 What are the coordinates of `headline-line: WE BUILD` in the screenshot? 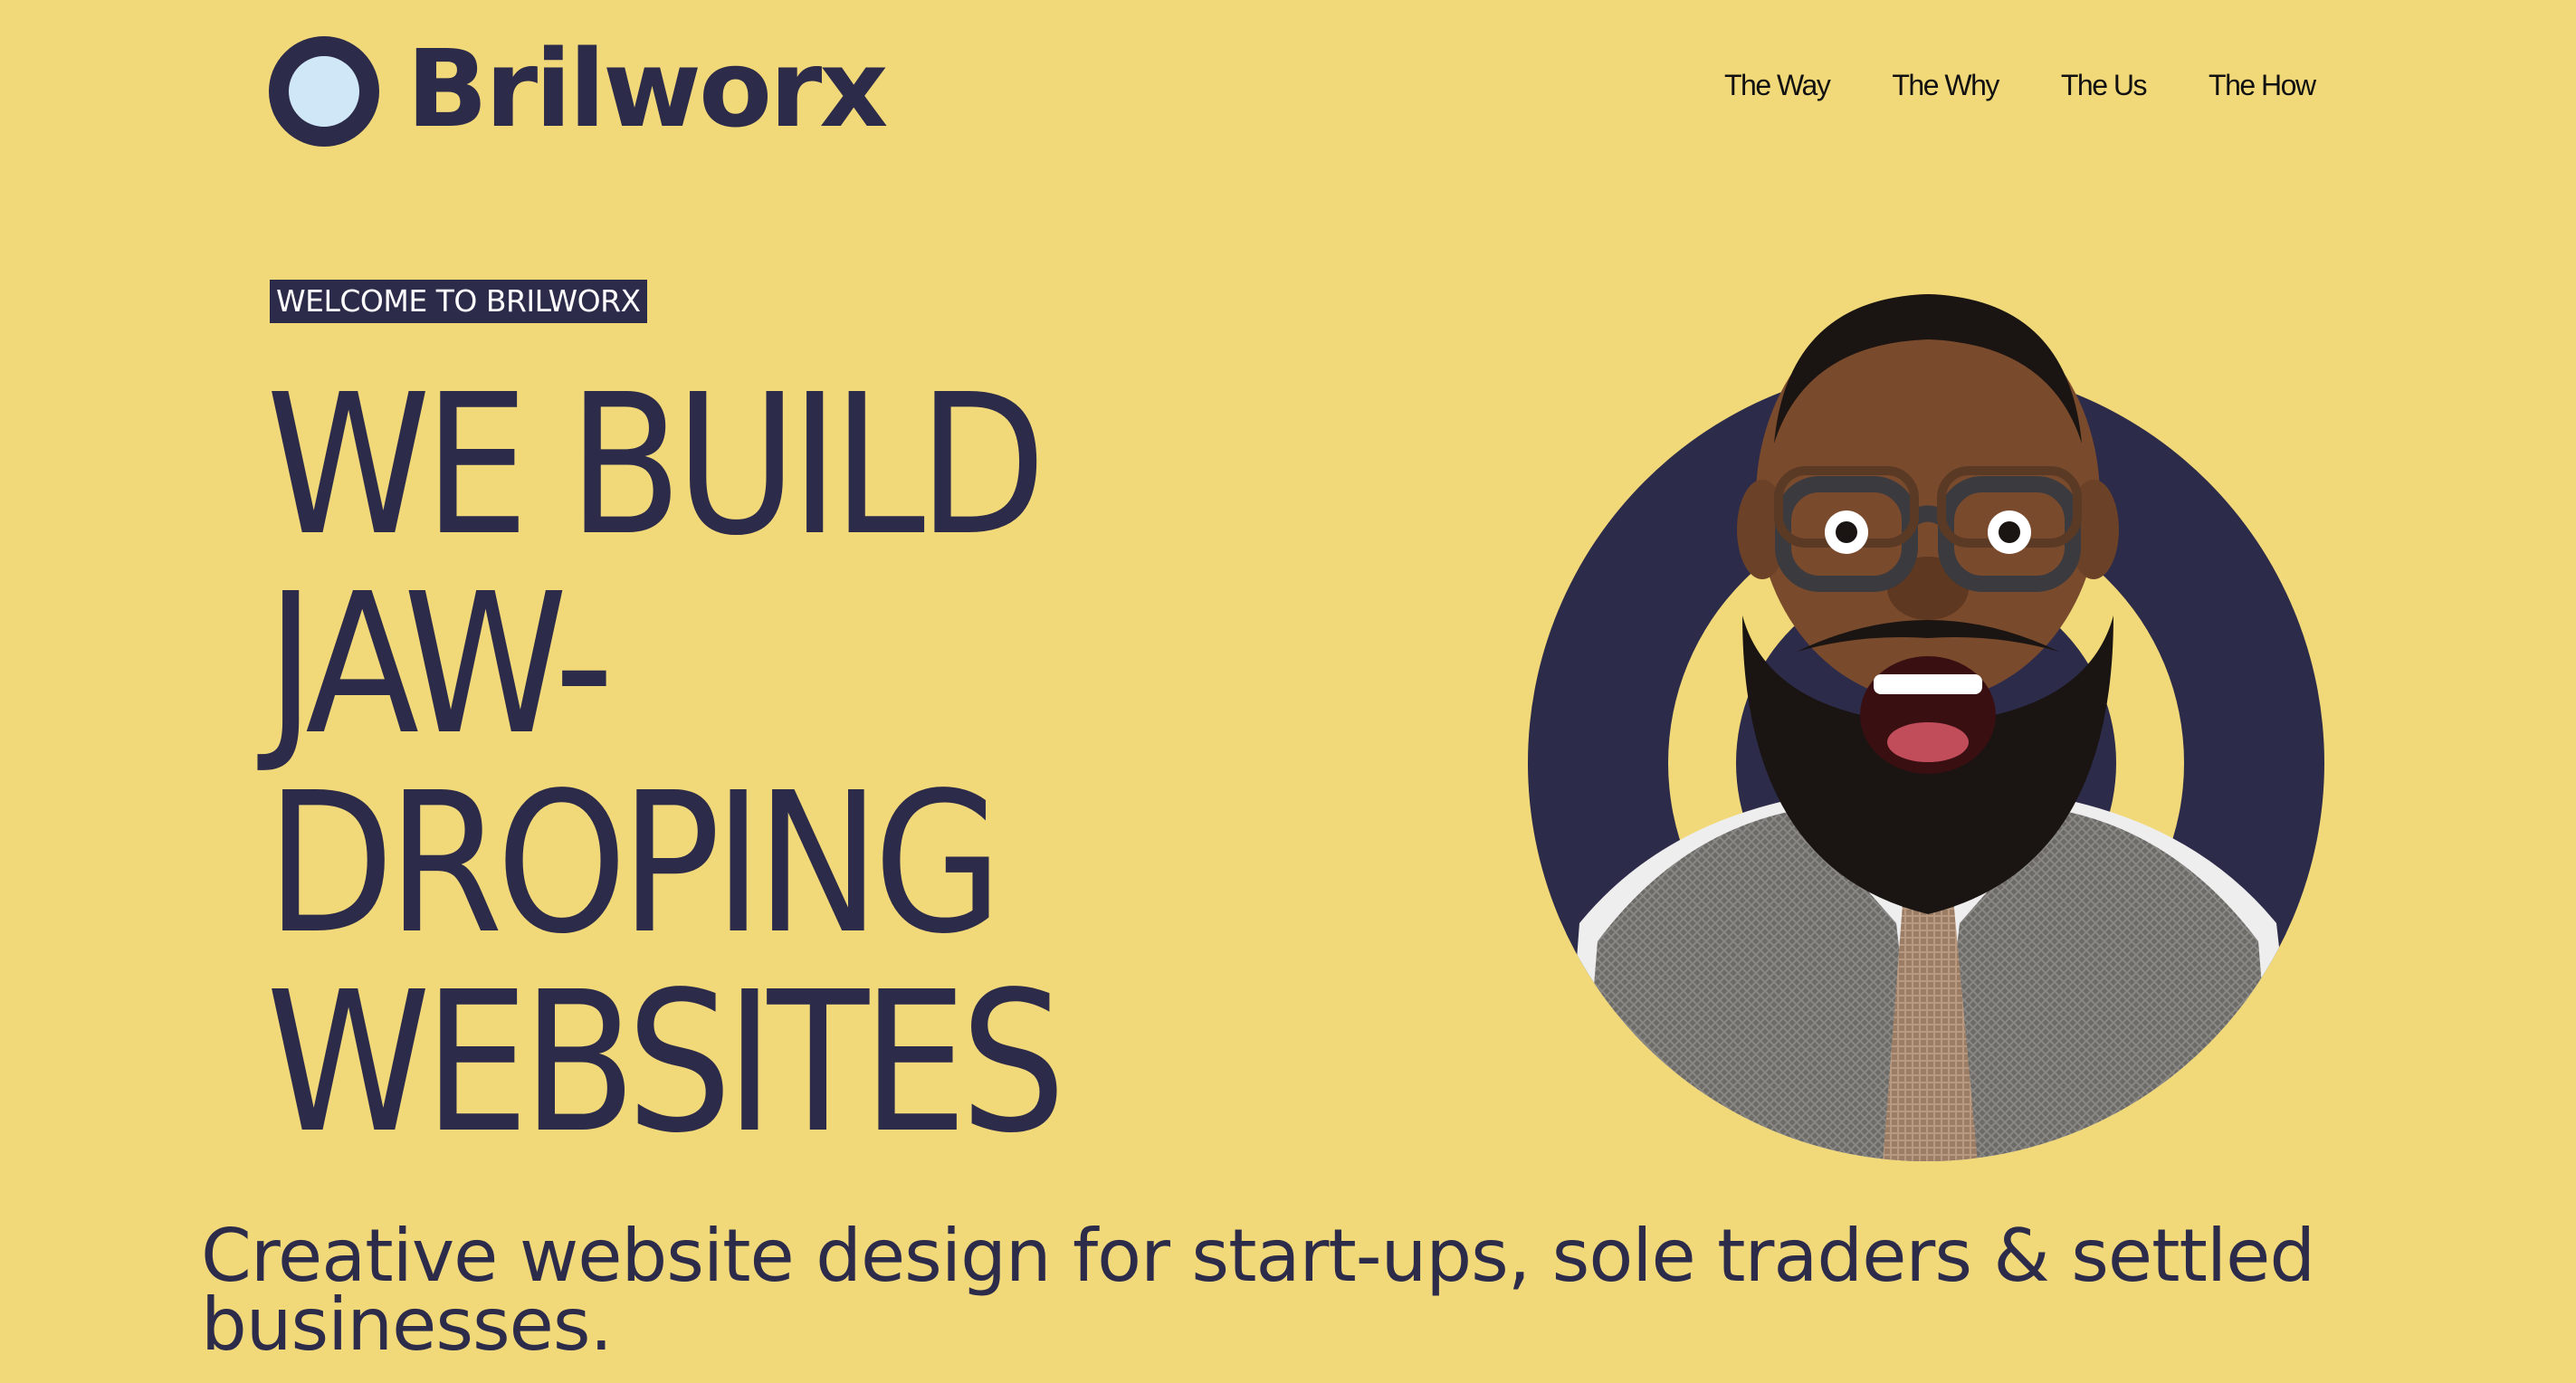 It's located at (656, 465).